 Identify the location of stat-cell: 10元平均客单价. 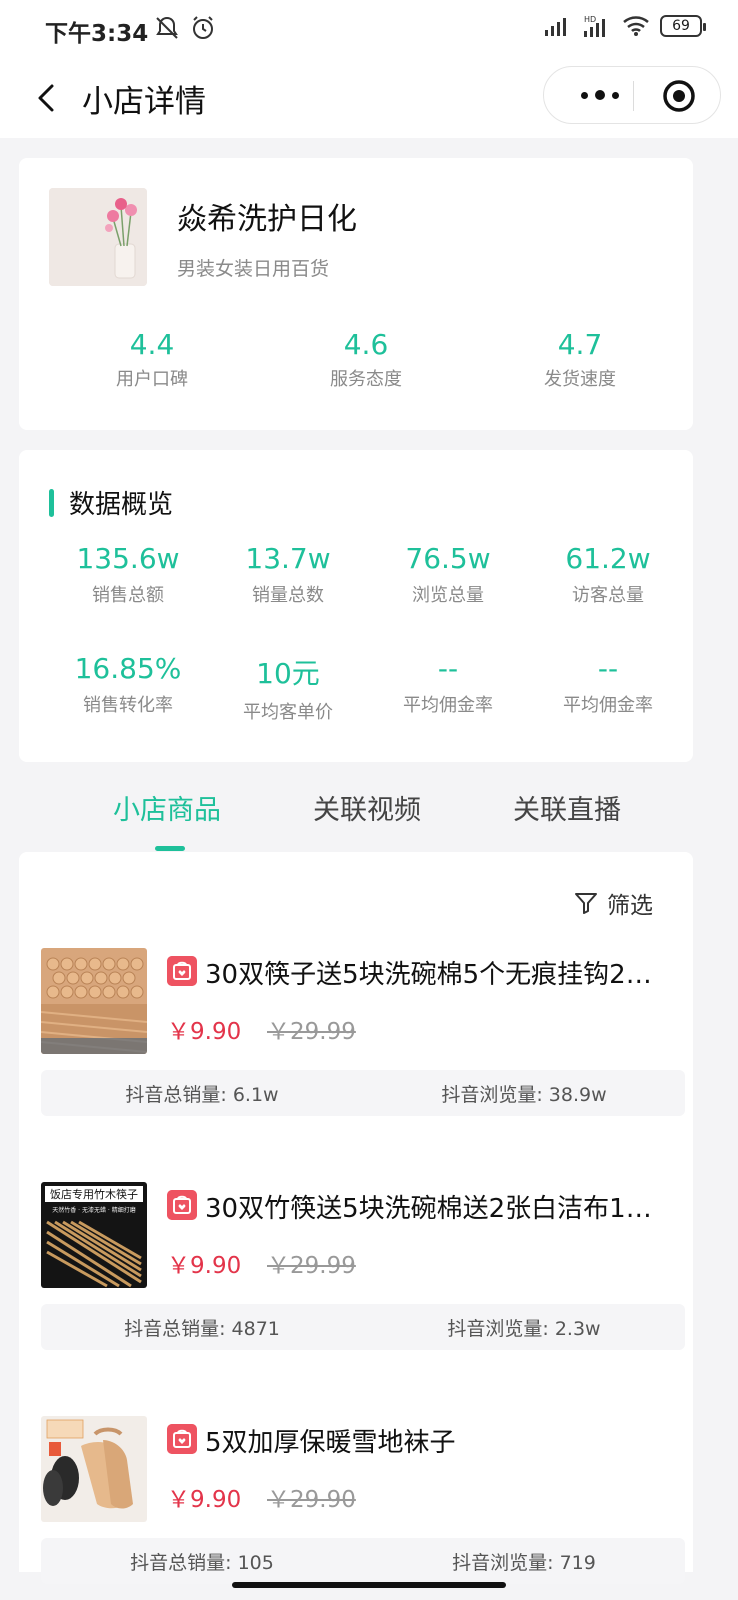
(288, 707).